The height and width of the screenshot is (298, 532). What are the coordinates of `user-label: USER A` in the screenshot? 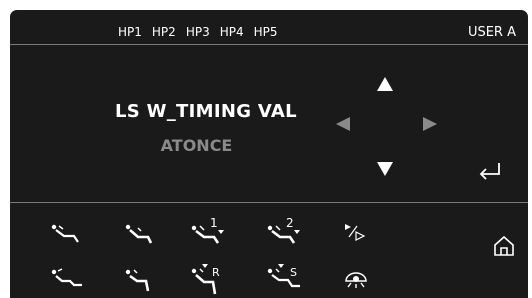 It's located at (492, 32).